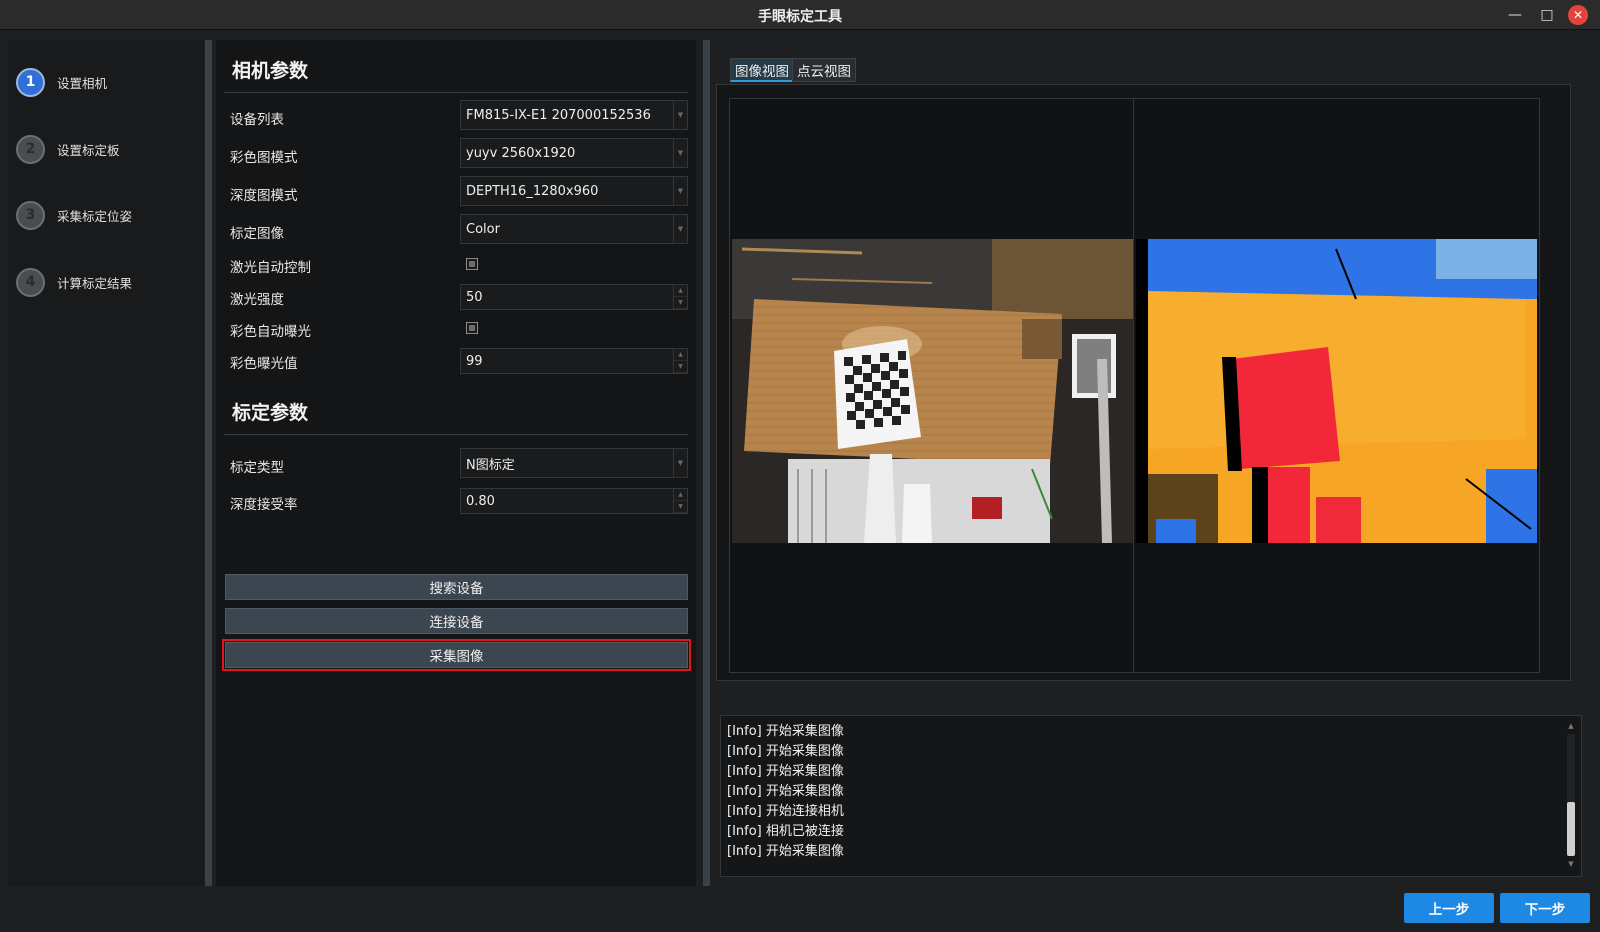  What do you see at coordinates (95, 216) in the screenshot?
I see `step-label: 采集标定位姿` at bounding box center [95, 216].